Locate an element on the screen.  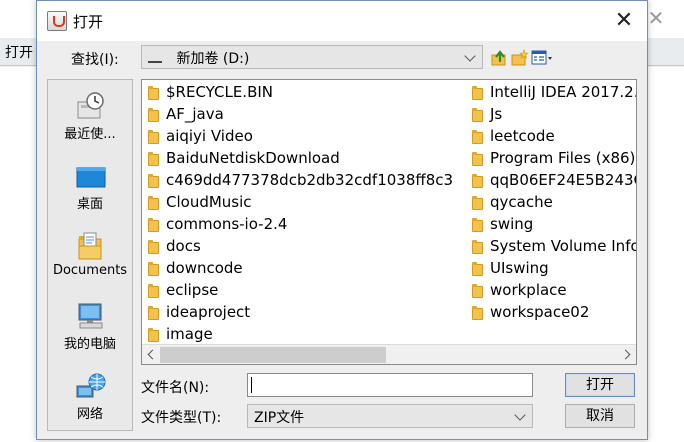
place-desktop: 桌面 is located at coordinates (90, 189).